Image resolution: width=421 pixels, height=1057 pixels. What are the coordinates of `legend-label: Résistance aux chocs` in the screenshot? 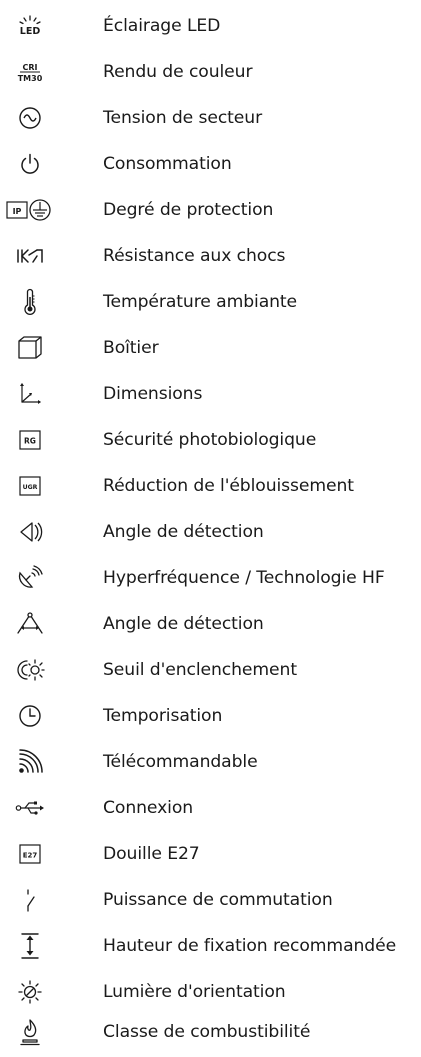 It's located at (194, 256).